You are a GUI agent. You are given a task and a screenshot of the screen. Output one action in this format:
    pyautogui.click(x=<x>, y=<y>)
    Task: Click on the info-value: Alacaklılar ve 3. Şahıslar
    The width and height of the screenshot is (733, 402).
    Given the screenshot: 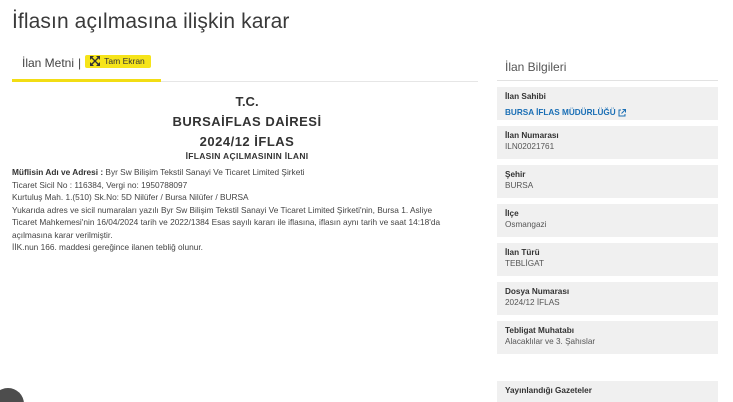 What is the action you would take?
    pyautogui.click(x=550, y=341)
    